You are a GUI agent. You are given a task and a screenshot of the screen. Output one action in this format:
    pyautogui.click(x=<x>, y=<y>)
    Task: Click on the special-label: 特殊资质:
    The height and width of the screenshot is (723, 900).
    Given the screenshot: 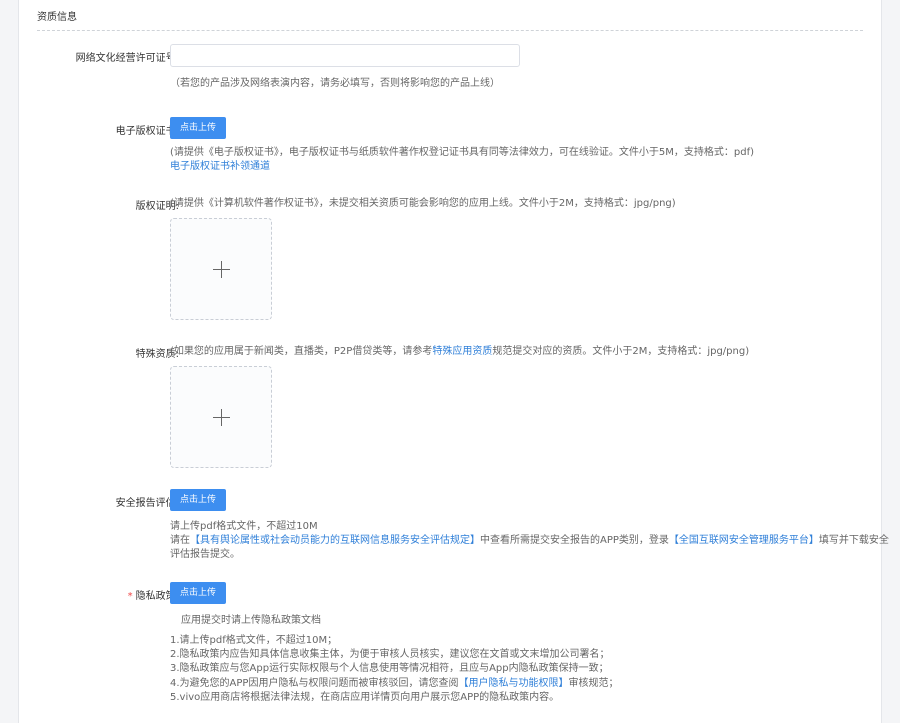 What is the action you would take?
    pyautogui.click(x=157, y=354)
    